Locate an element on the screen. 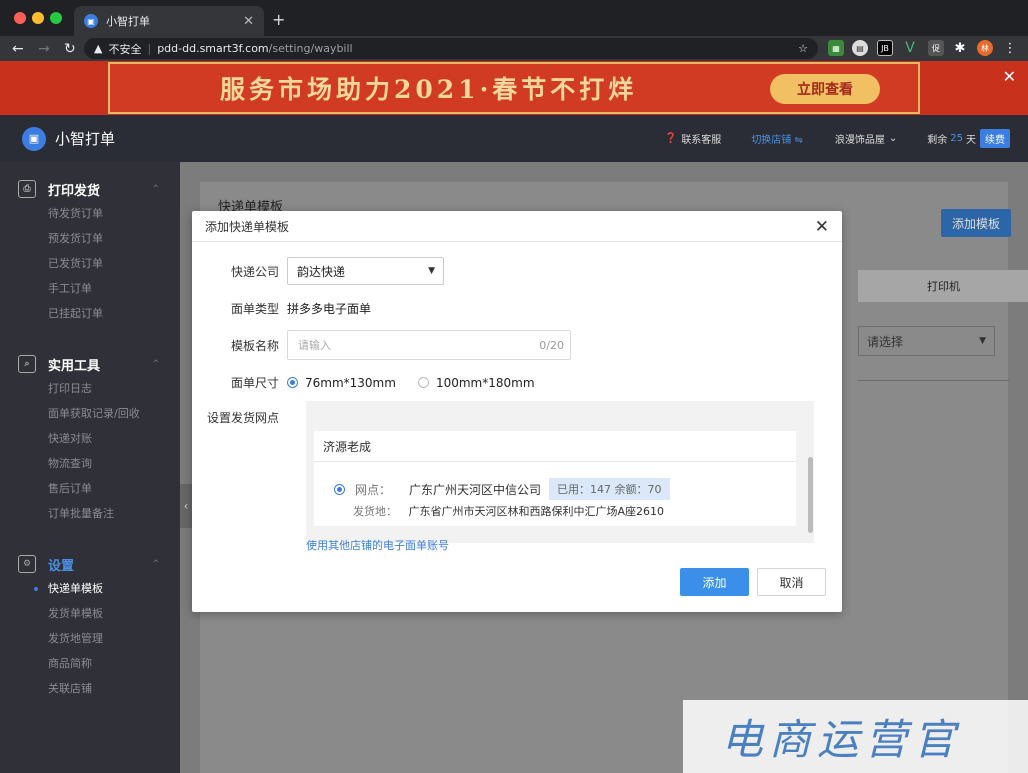  switch-shop-link: 切换店铺 ⇋ is located at coordinates (777, 138).